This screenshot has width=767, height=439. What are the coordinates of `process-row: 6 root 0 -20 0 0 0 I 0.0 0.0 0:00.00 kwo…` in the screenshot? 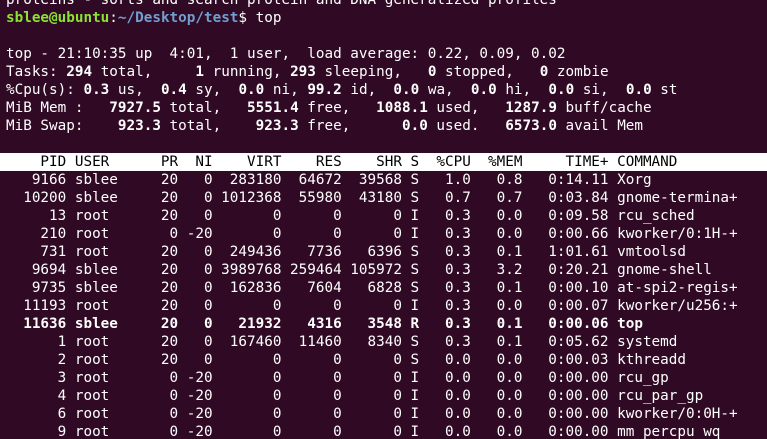 It's located at (372, 414).